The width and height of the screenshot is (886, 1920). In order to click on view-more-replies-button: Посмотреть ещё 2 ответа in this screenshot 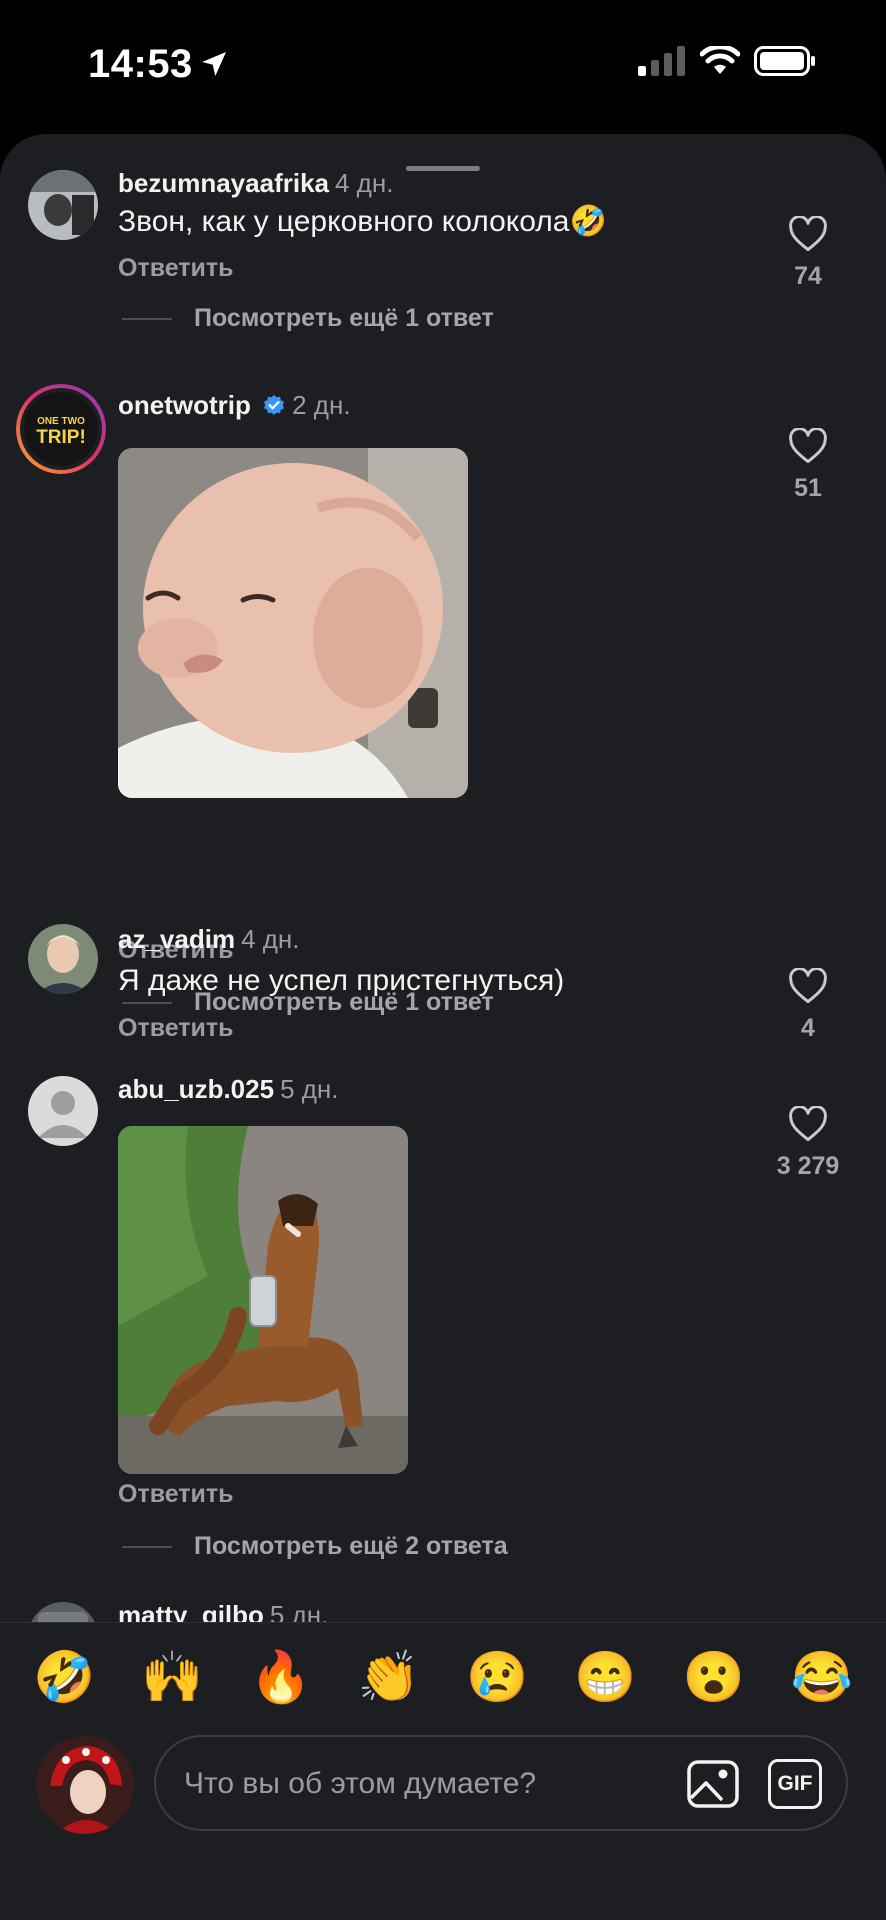, I will do `click(315, 1546)`.